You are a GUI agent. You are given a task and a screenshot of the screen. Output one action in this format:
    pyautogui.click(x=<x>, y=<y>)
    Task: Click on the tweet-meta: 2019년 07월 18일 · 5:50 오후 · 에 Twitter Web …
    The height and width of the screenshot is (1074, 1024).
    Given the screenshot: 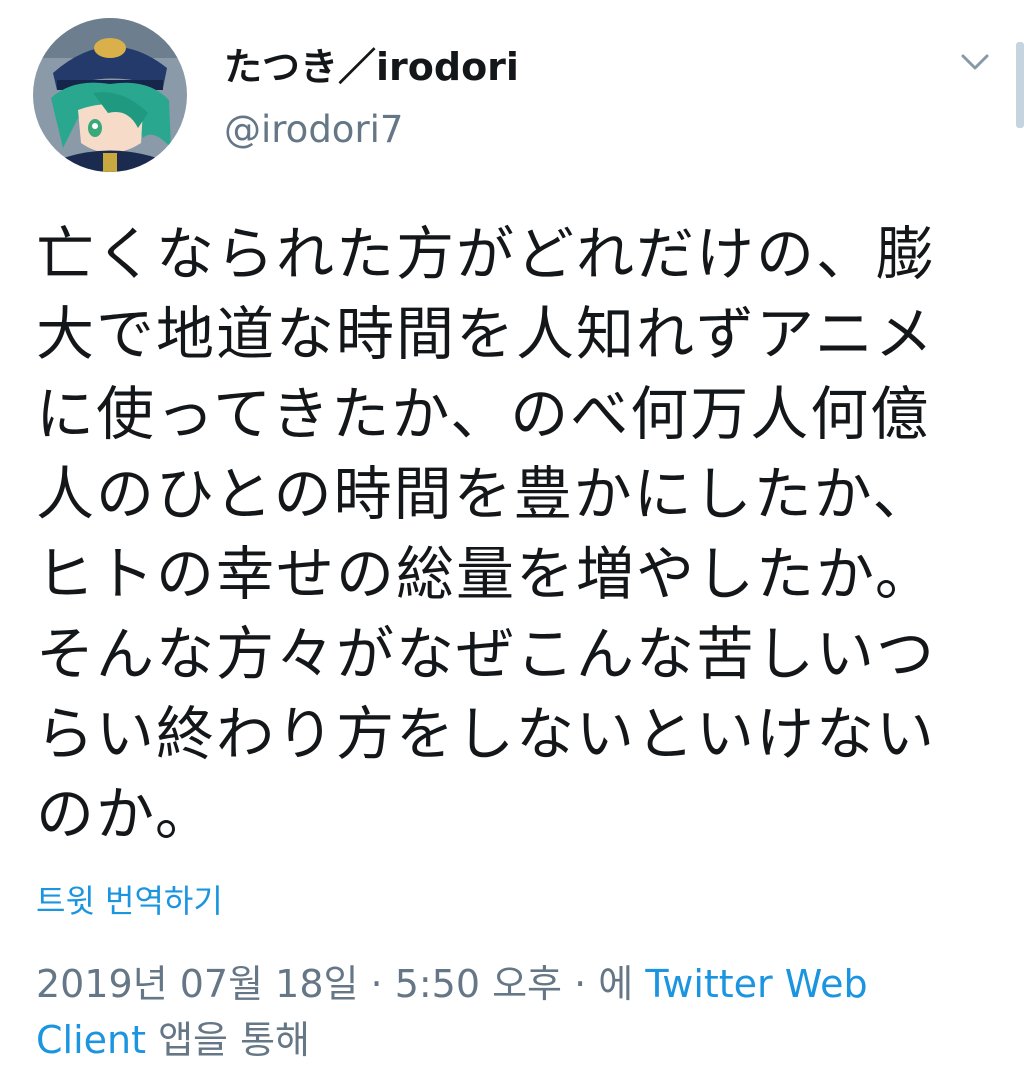 What is the action you would take?
    pyautogui.click(x=516, y=1012)
    